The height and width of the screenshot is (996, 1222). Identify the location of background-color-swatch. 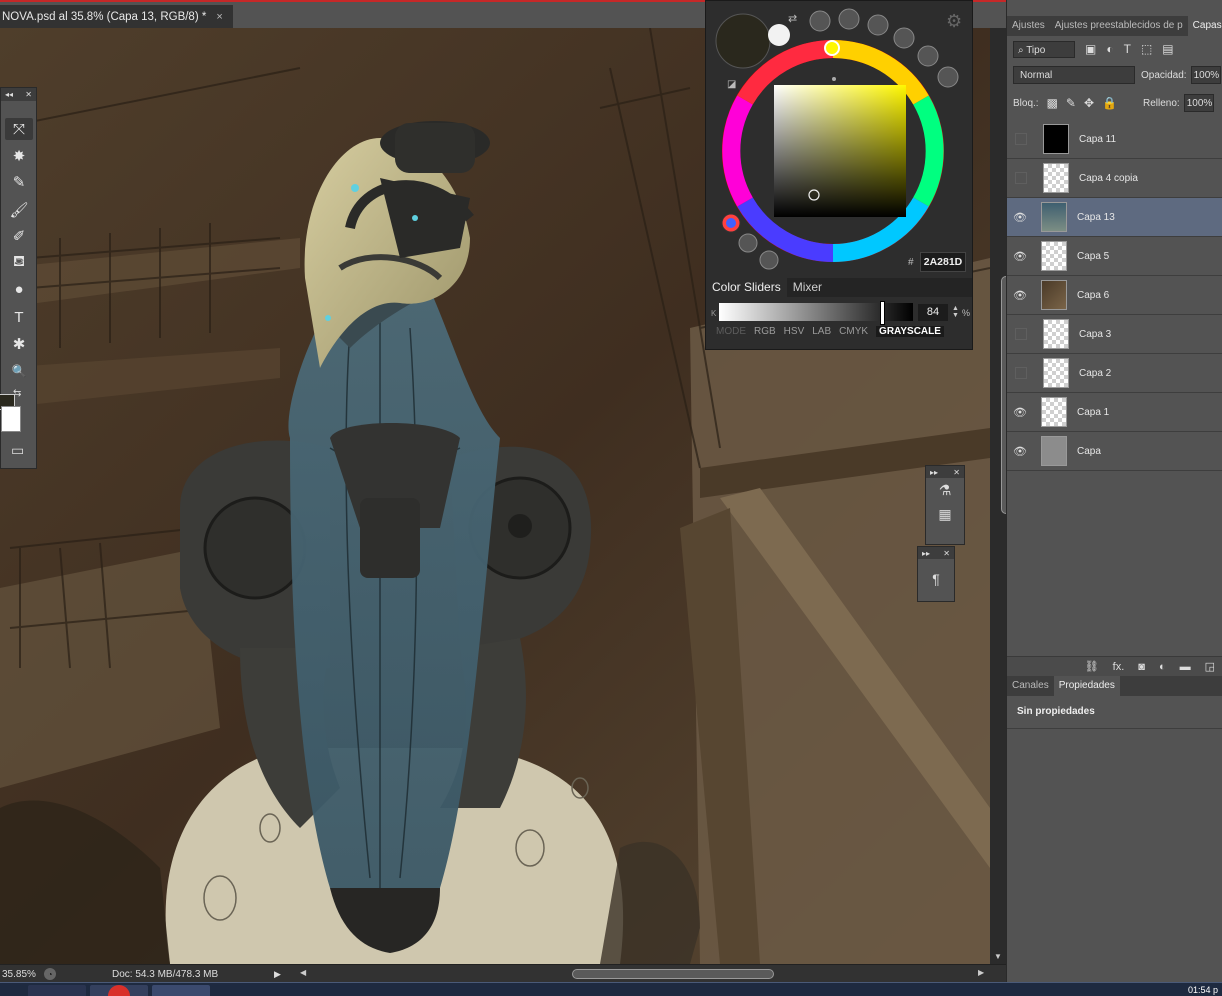
(11, 419).